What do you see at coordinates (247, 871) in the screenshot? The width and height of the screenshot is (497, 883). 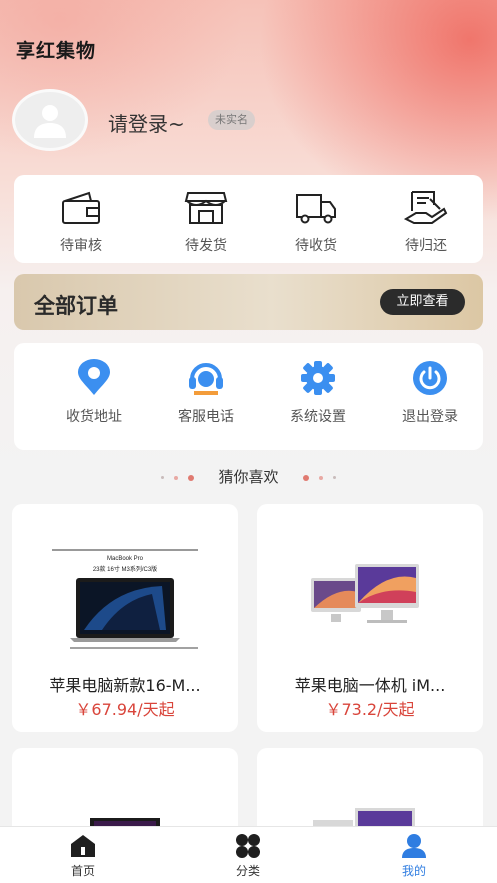 I see `tab-label: 分类` at bounding box center [247, 871].